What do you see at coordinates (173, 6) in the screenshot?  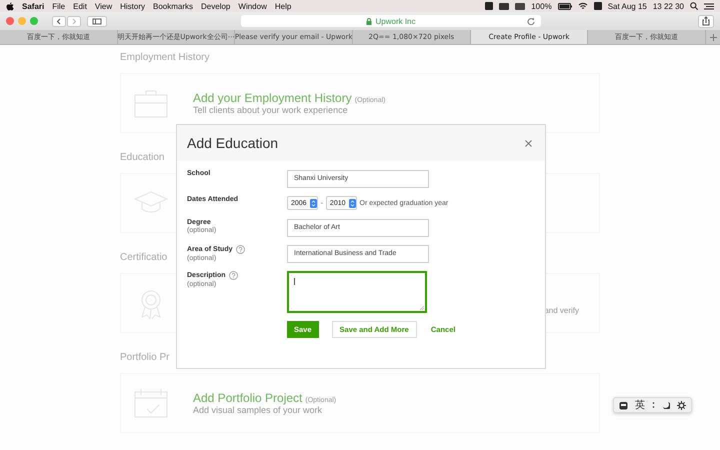 I see `menu-item: Bookmarks` at bounding box center [173, 6].